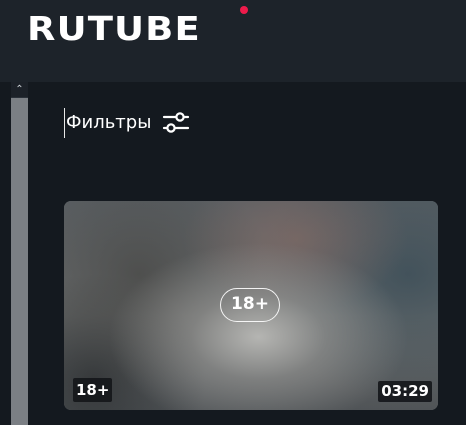 This screenshot has height=425, width=466. What do you see at coordinates (19, 261) in the screenshot?
I see `scrollbar-thumb` at bounding box center [19, 261].